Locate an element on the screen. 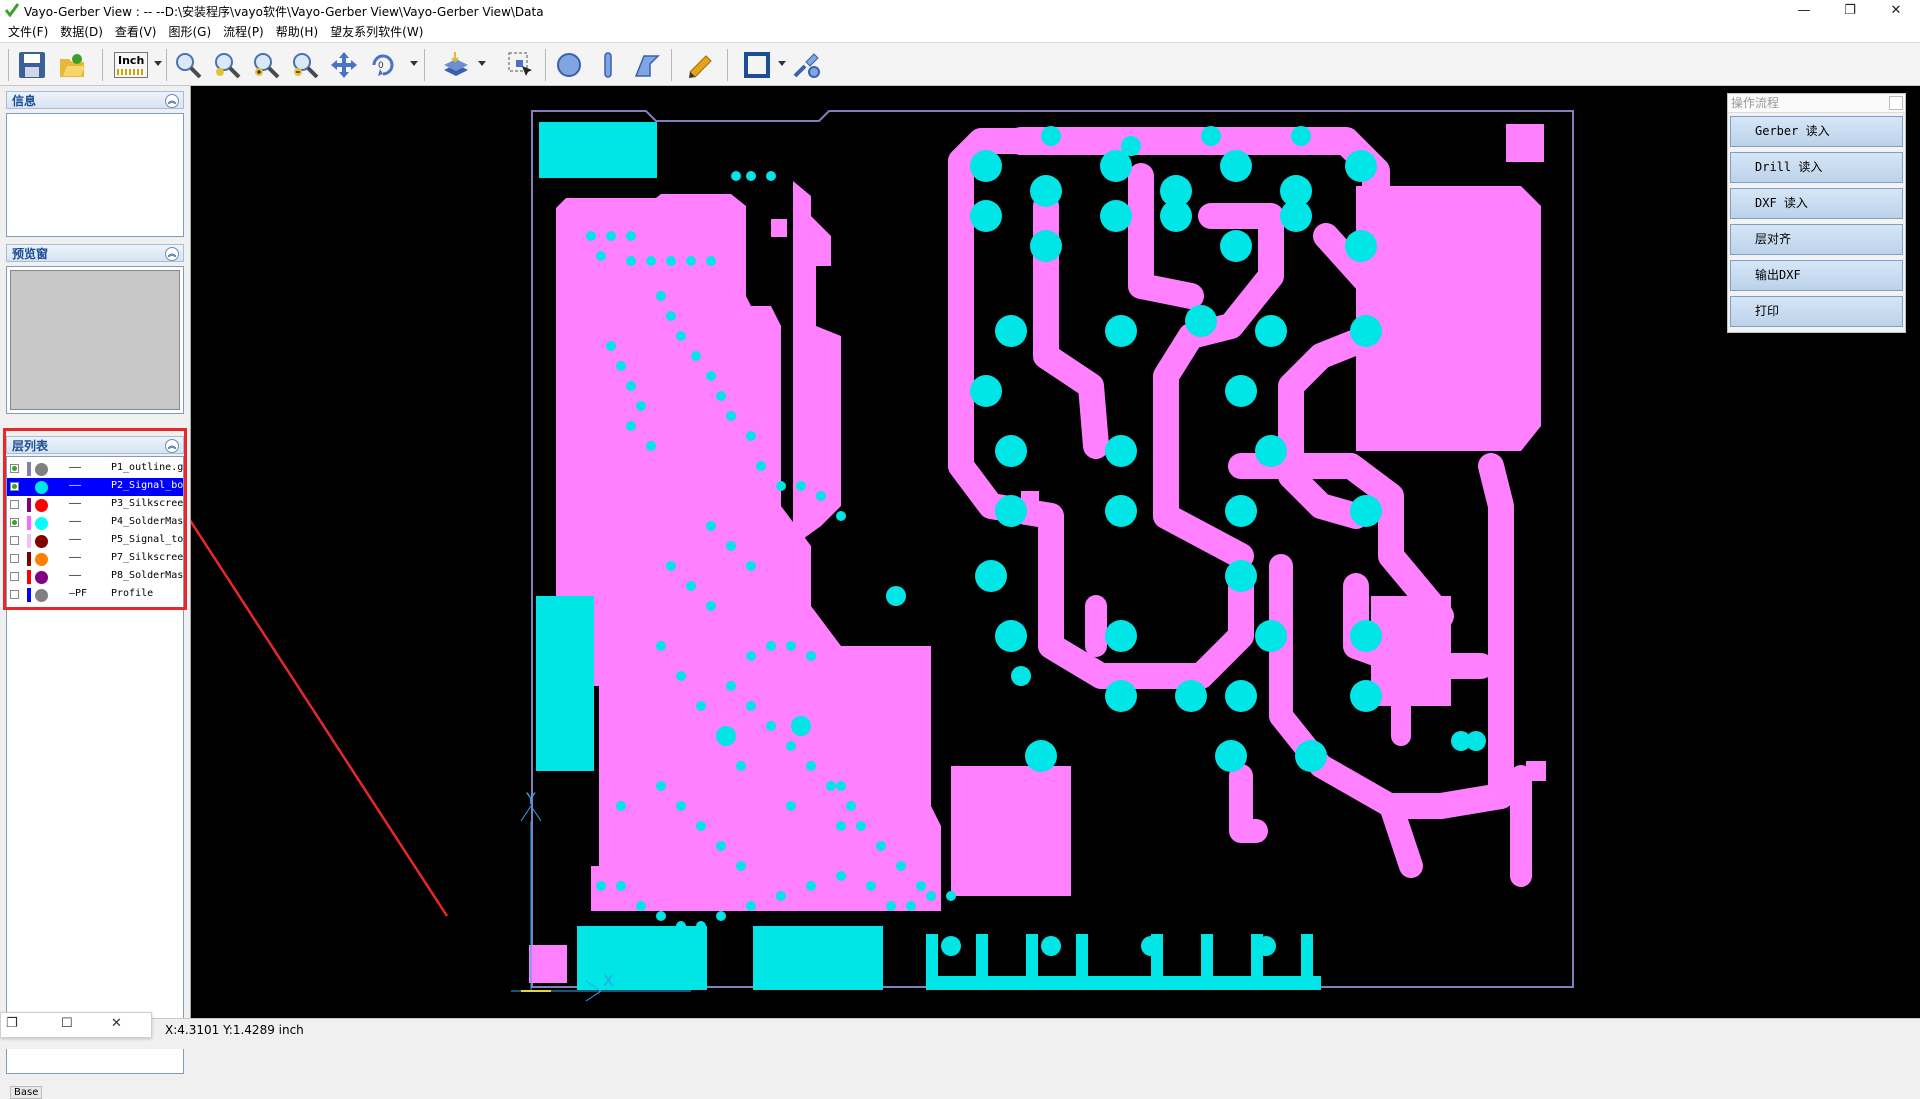 This screenshot has height=1099, width=1920. frame-dropdown-arrow is located at coordinates (782, 63).